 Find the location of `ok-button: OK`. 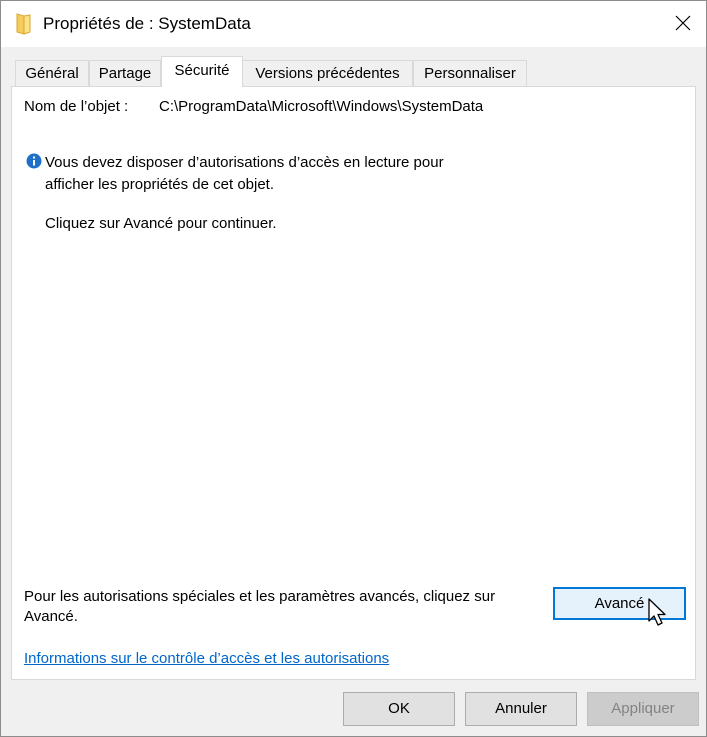

ok-button: OK is located at coordinates (399, 709).